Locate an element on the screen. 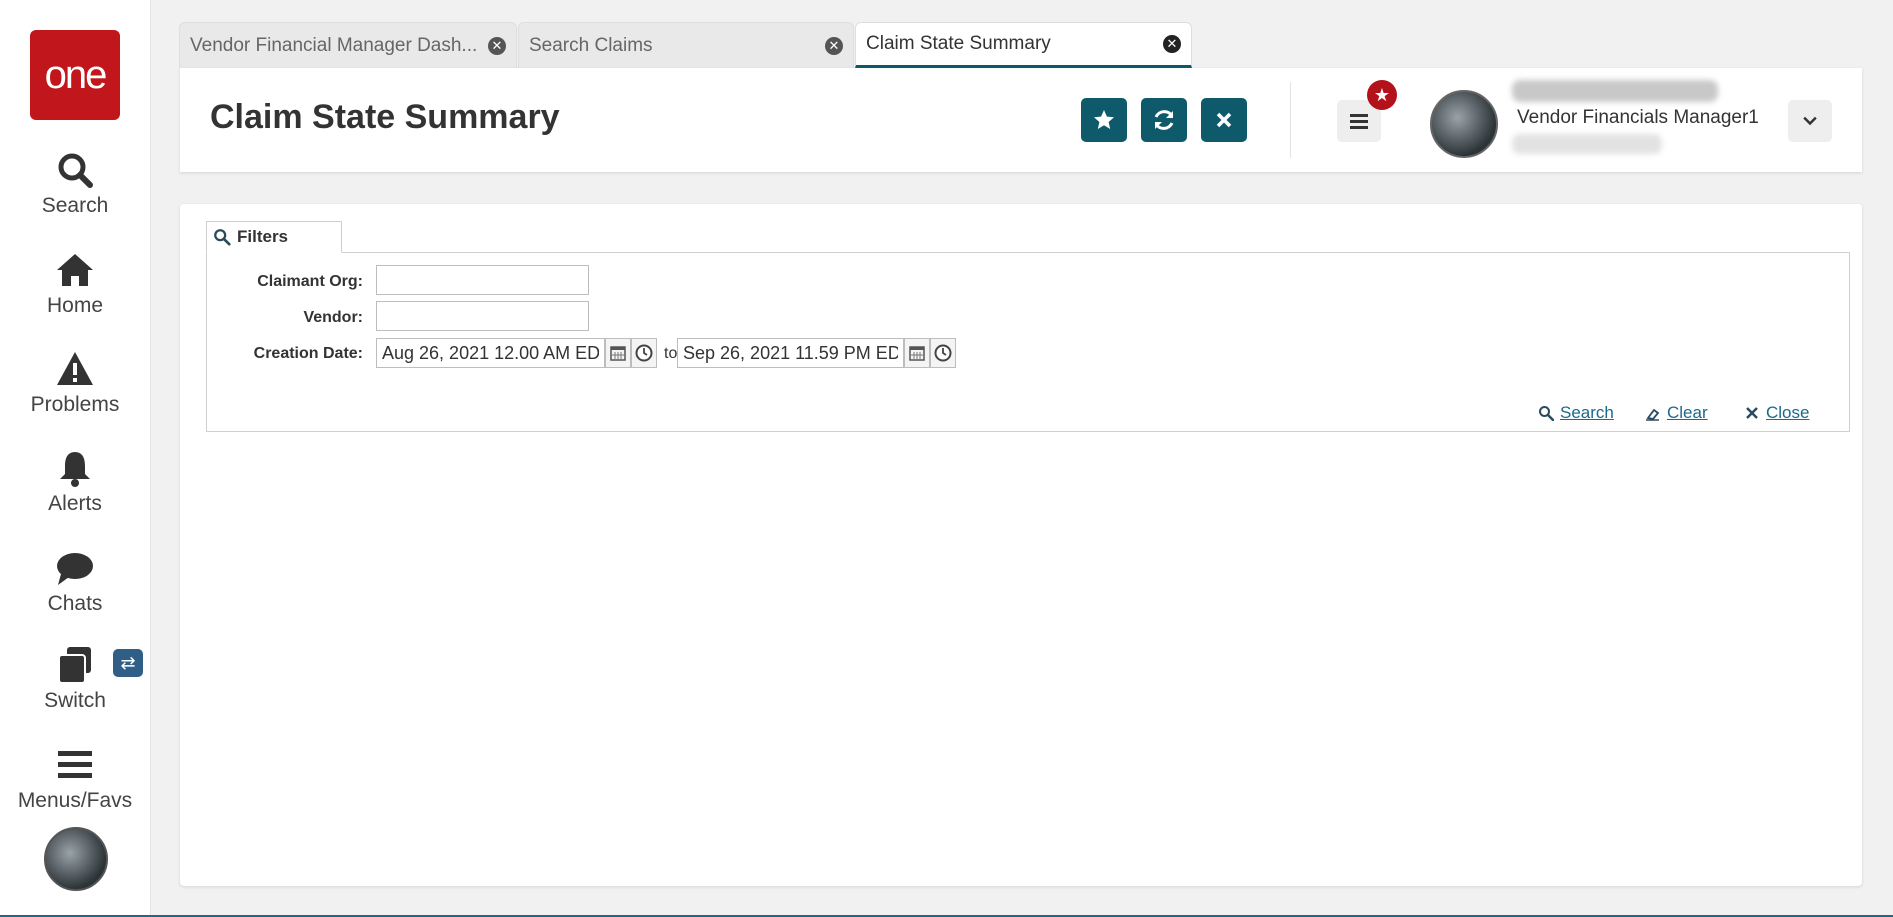 Image resolution: width=1893 pixels, height=917 pixels. search-link: Search is located at coordinates (1576, 413).